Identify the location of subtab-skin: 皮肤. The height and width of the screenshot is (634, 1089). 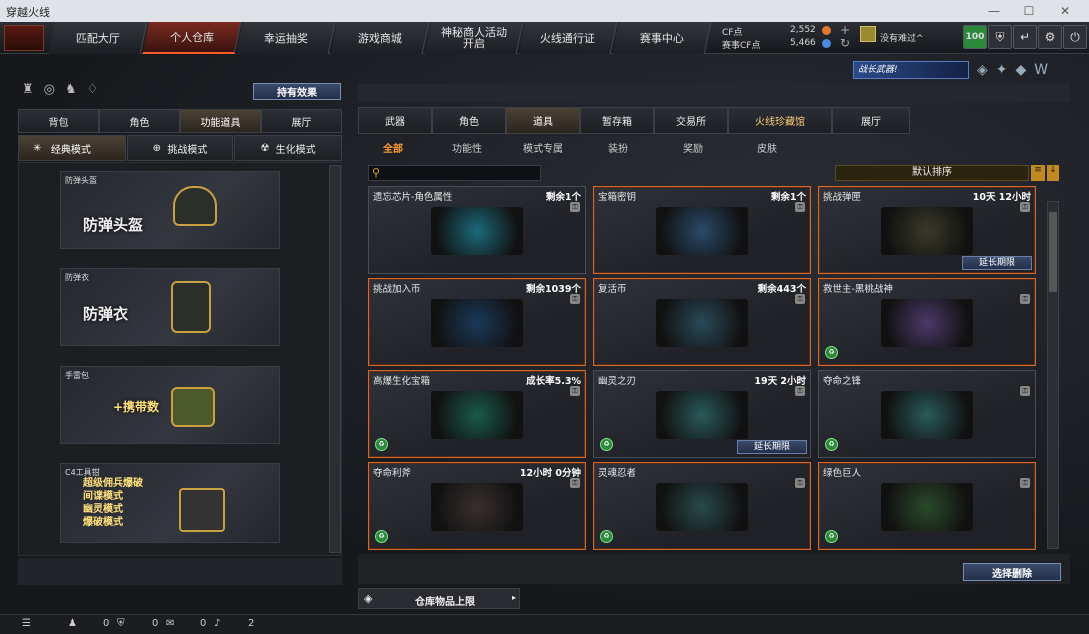
(767, 147).